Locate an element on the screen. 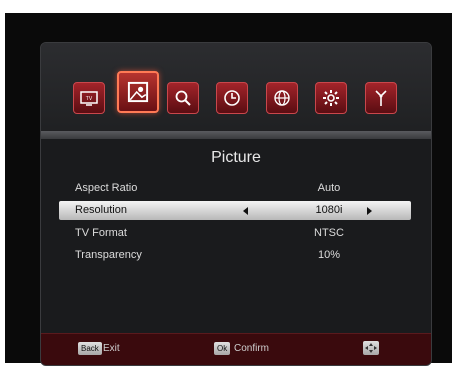 The width and height of the screenshot is (455, 366). setting-value: 1080i is located at coordinates (329, 210).